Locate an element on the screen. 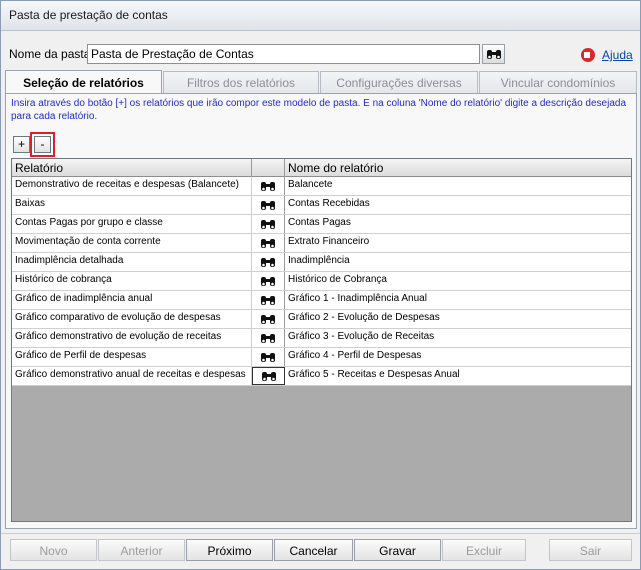 The width and height of the screenshot is (641, 570). table-row: Inadimplência detalhada Inadimplência is located at coordinates (321, 262).